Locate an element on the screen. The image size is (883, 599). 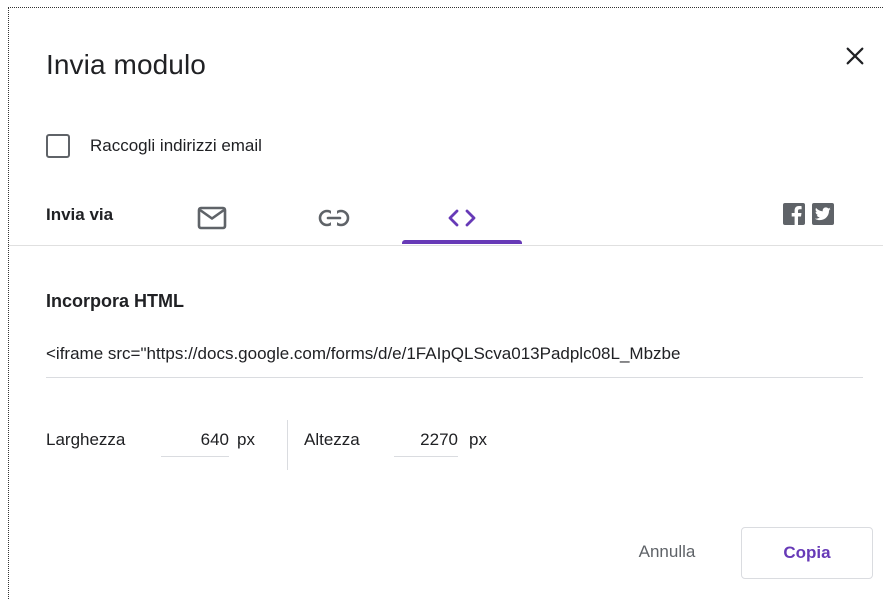
send-via-label: Invia via is located at coordinates (80, 214).